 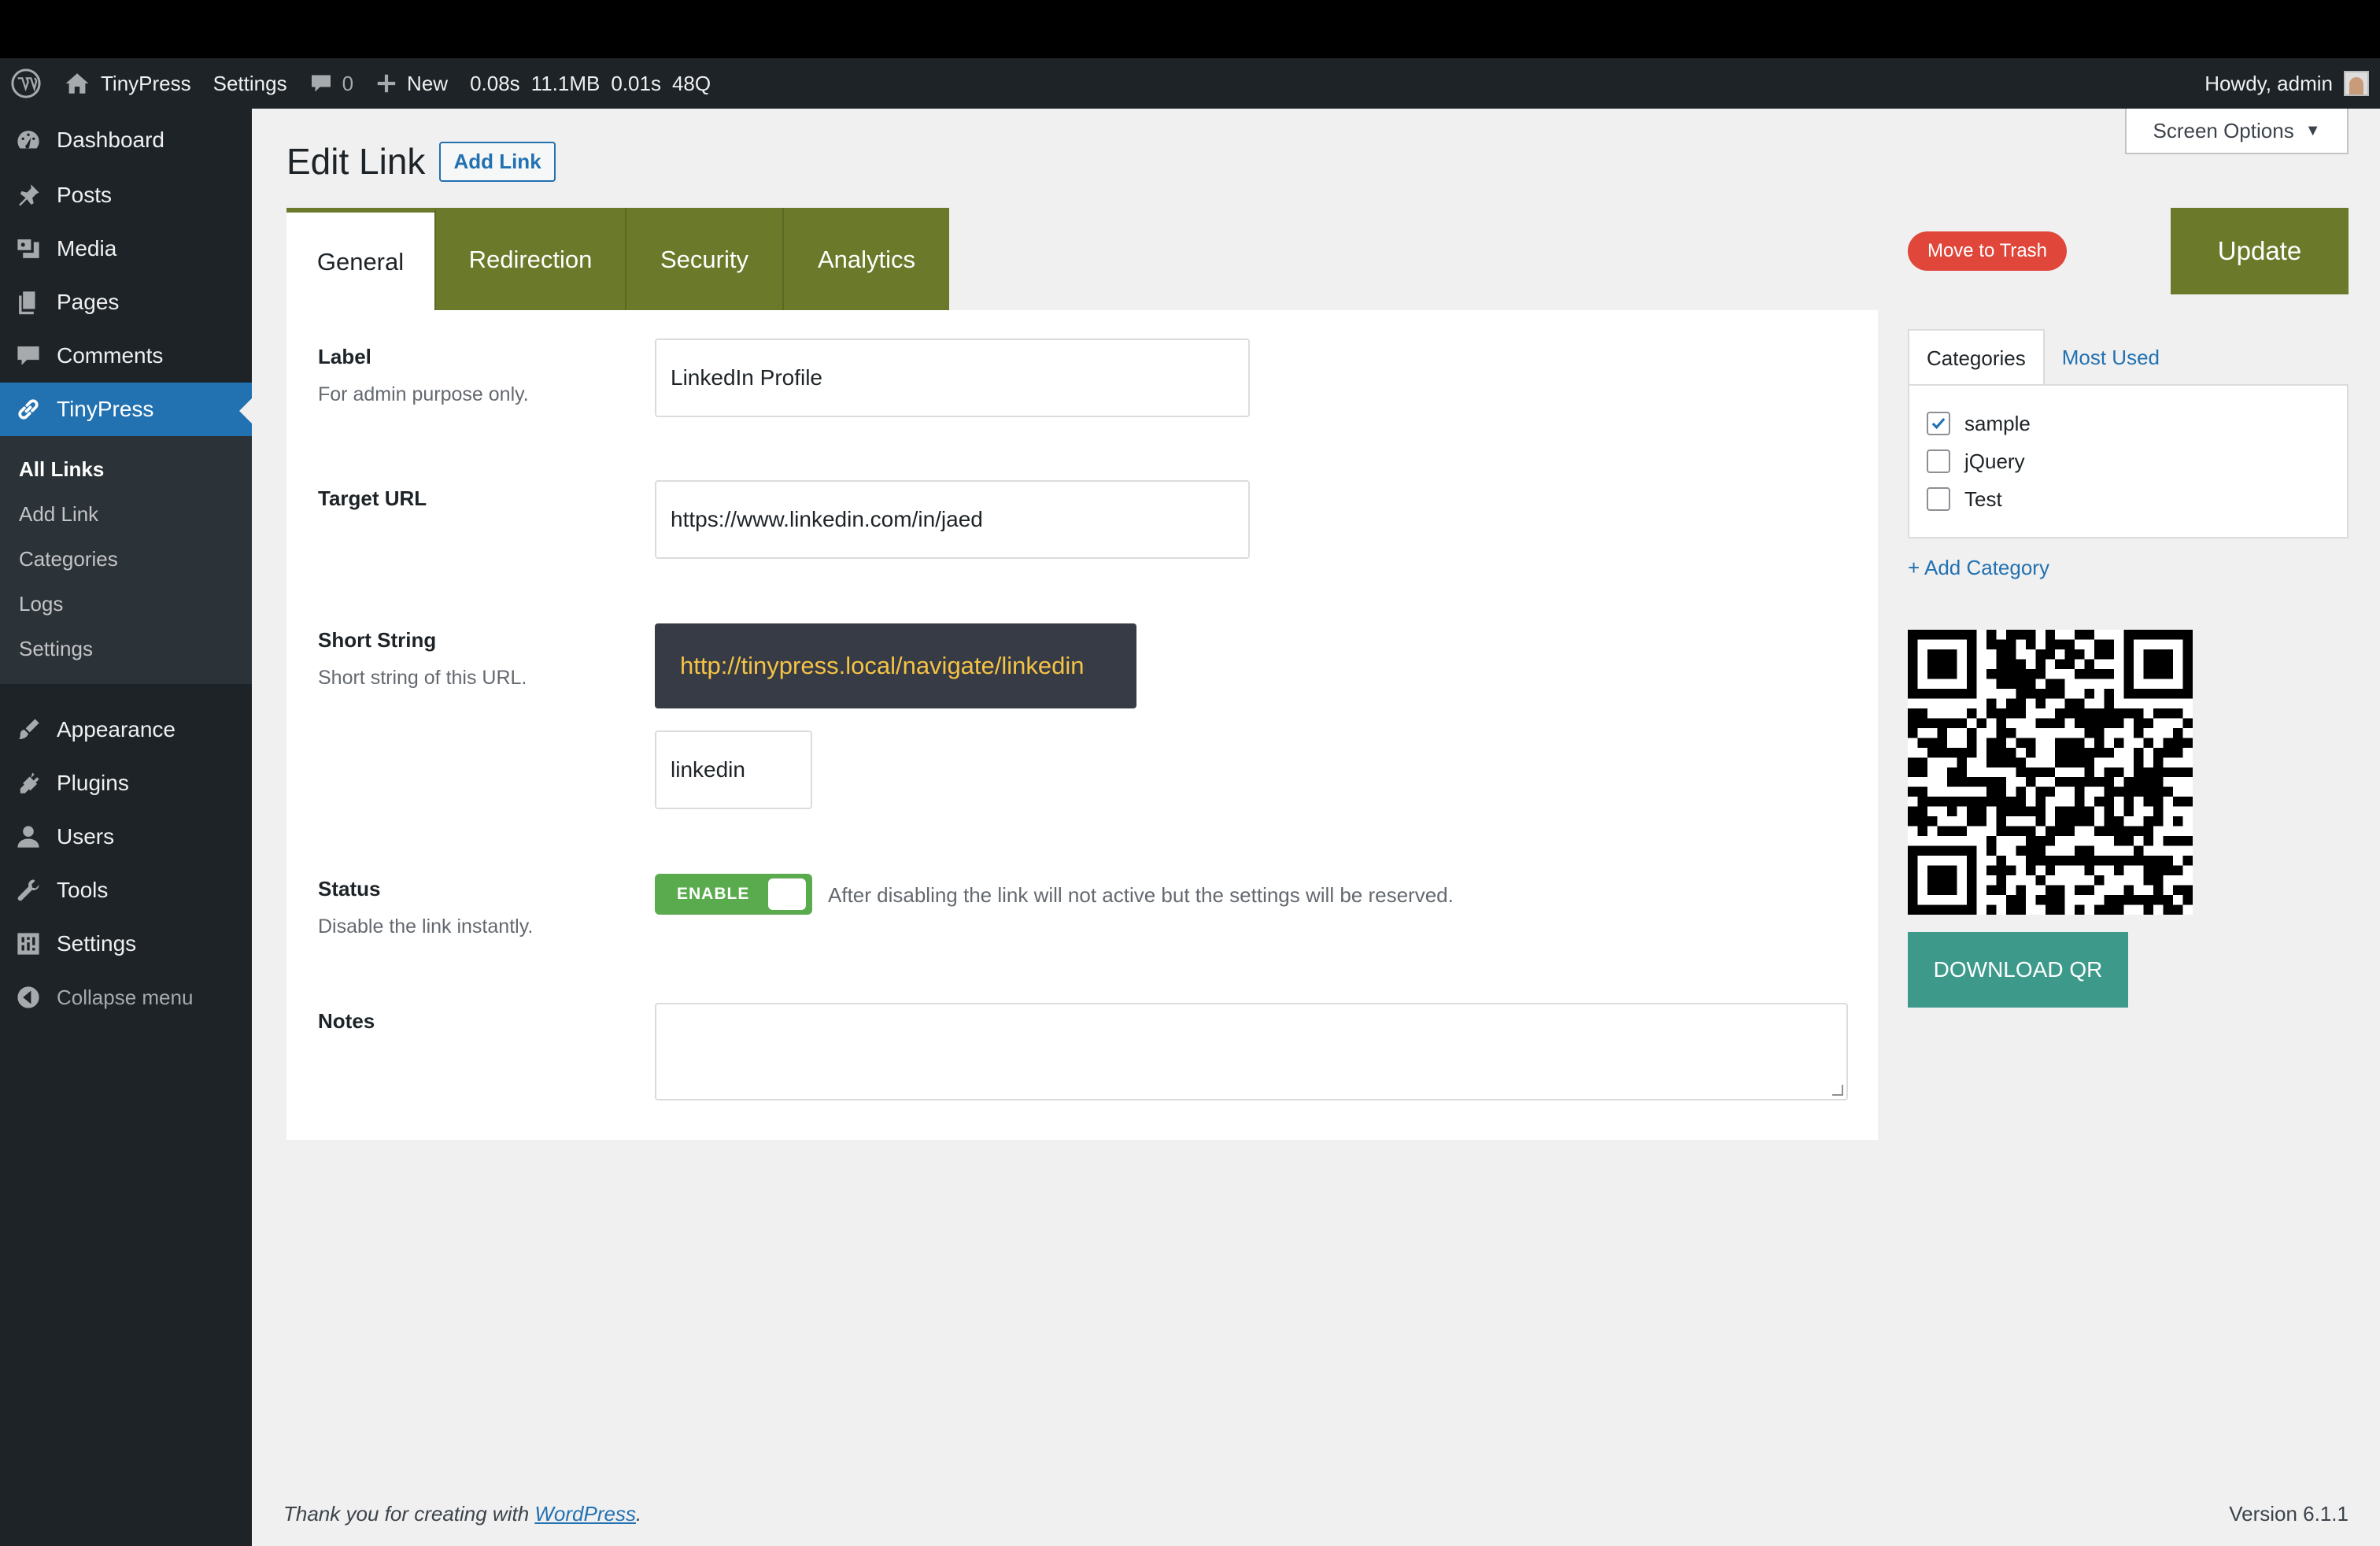 I want to click on adminbar-settings-link: Settings, so click(x=250, y=83).